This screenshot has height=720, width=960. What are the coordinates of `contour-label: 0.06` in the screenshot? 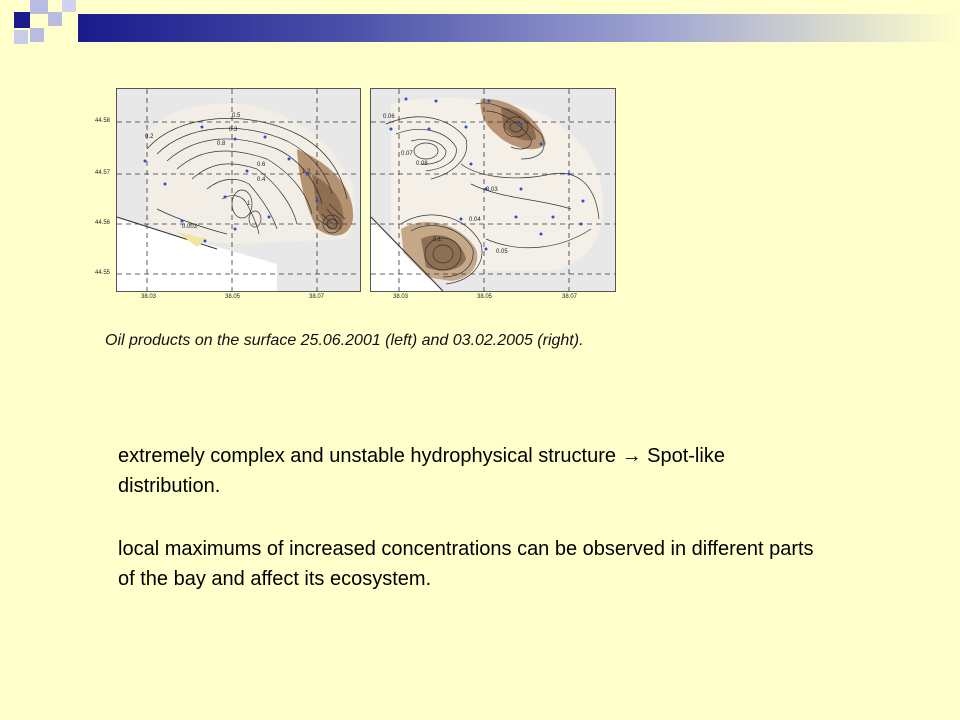 It's located at (389, 117).